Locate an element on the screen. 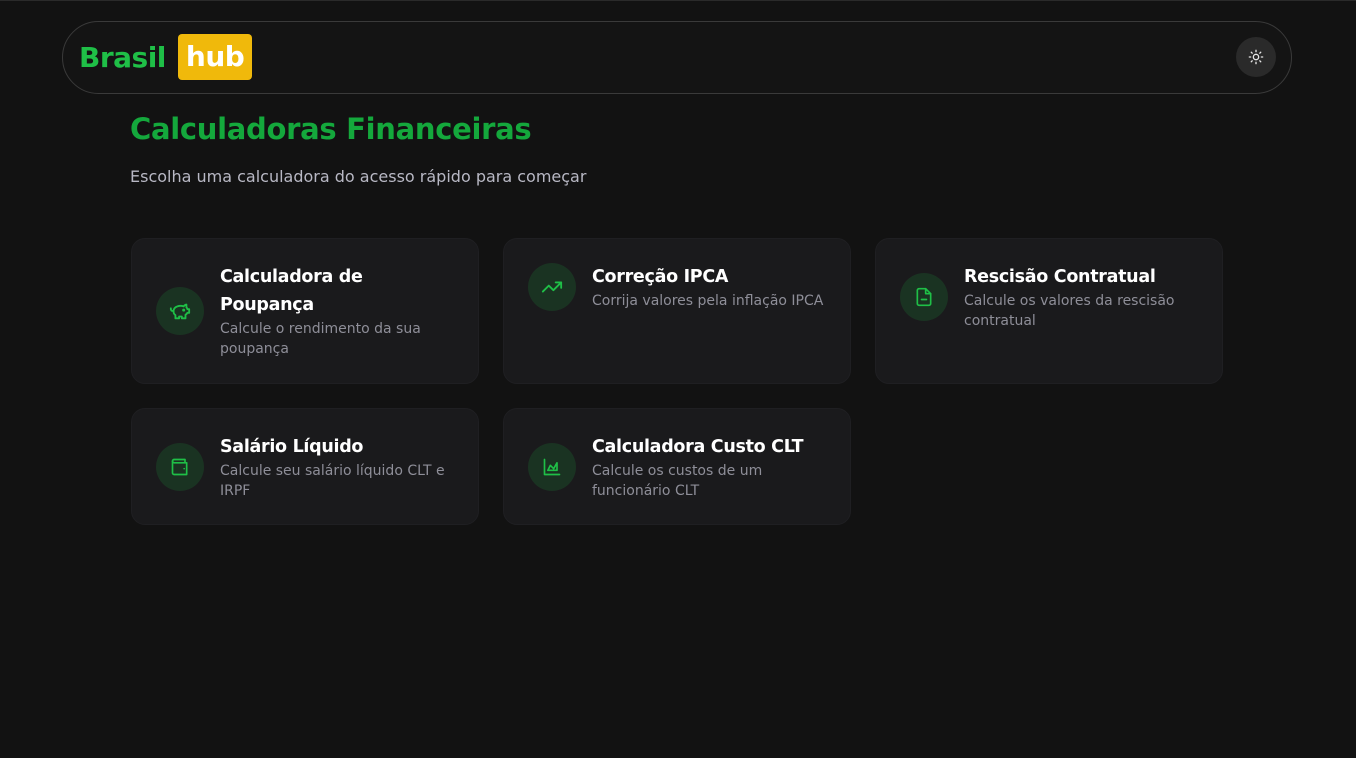 The width and height of the screenshot is (1356, 758). wallet-icon is located at coordinates (179, 467).